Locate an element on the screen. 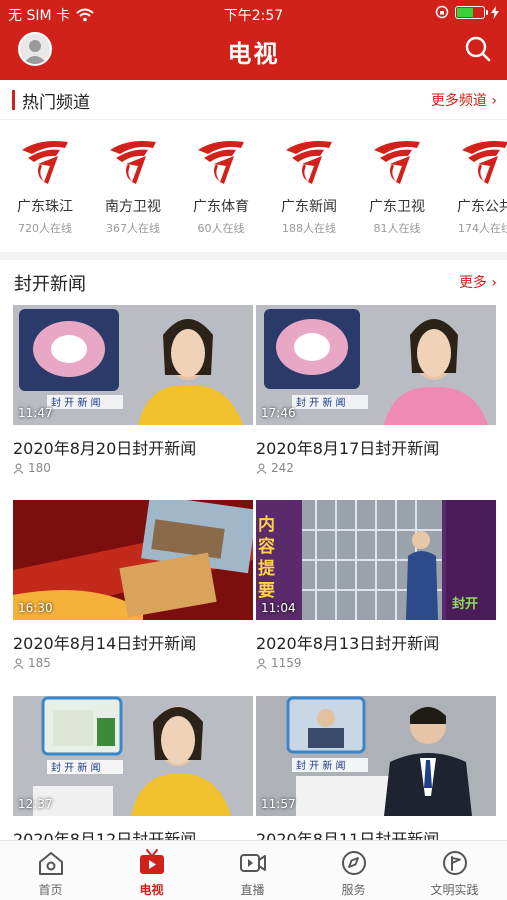 Image resolution: width=507 pixels, height=900 pixels. tab-label: 文明实践 is located at coordinates (454, 890).